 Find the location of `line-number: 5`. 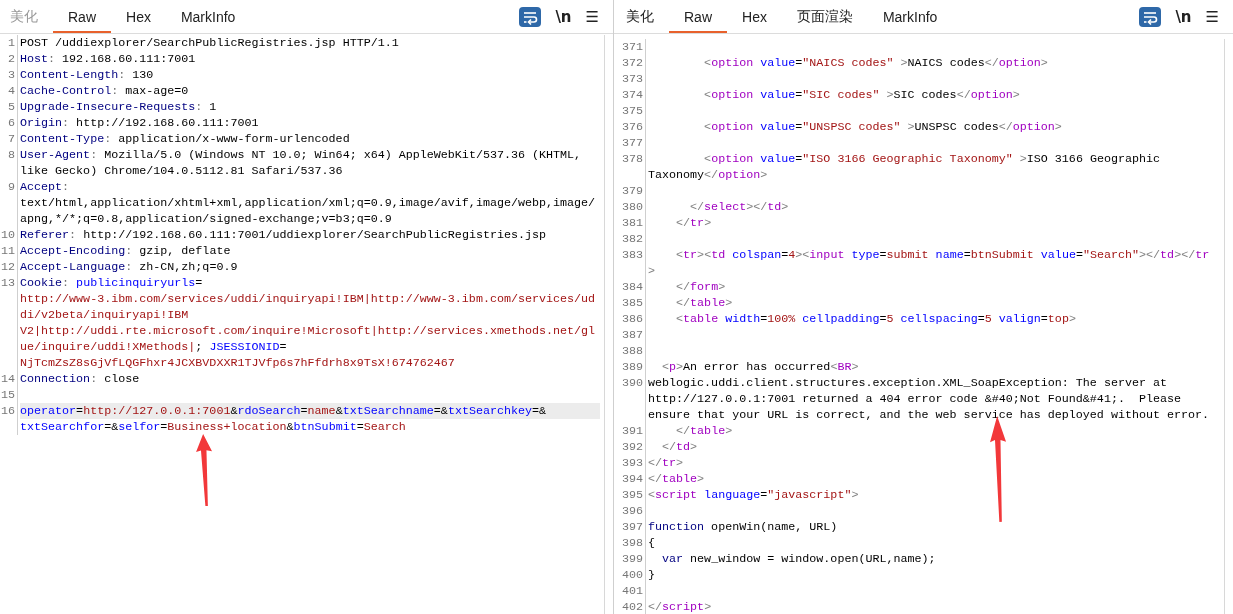

line-number: 5 is located at coordinates (9, 107).